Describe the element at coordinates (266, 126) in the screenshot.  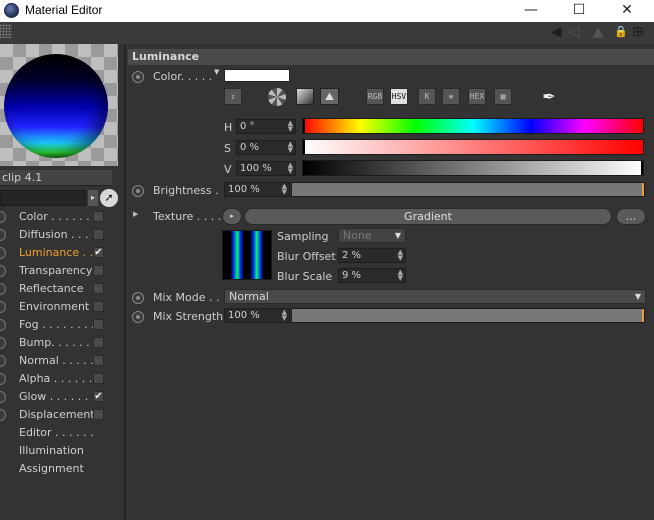
I see `hue-field: 0 ° ▲ ▼` at that location.